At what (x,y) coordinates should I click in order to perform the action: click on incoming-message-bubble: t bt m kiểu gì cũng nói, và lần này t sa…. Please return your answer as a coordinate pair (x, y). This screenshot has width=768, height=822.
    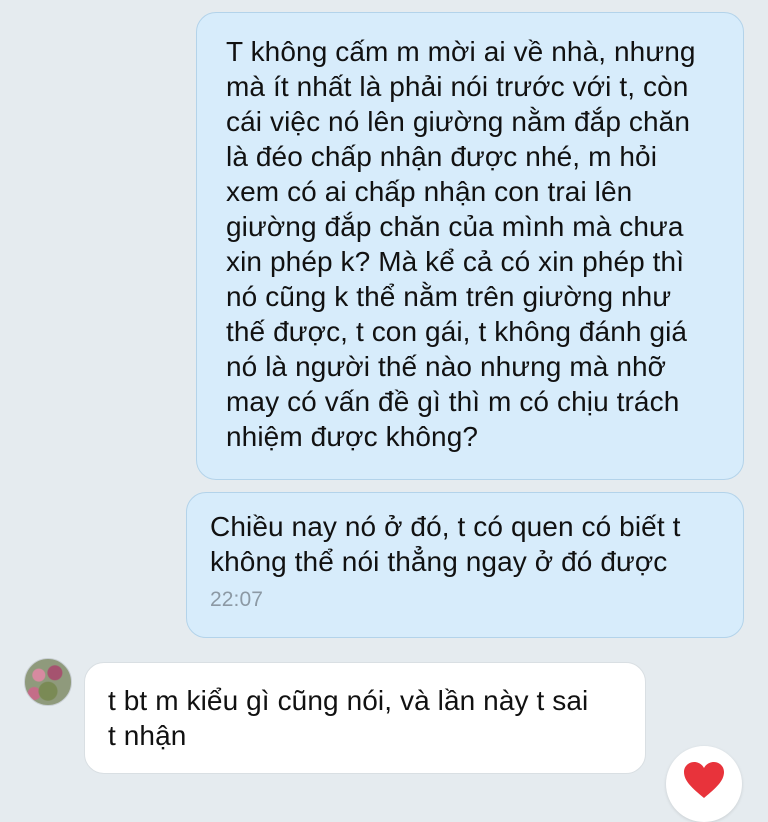
    Looking at the image, I should click on (365, 718).